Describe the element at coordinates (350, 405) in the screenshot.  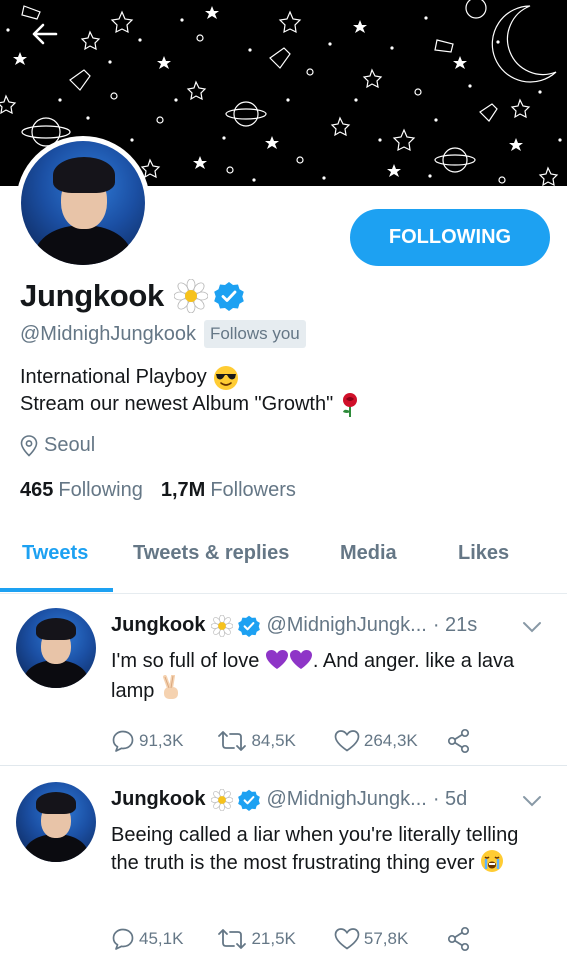
I see `rose-emoji-icon` at that location.